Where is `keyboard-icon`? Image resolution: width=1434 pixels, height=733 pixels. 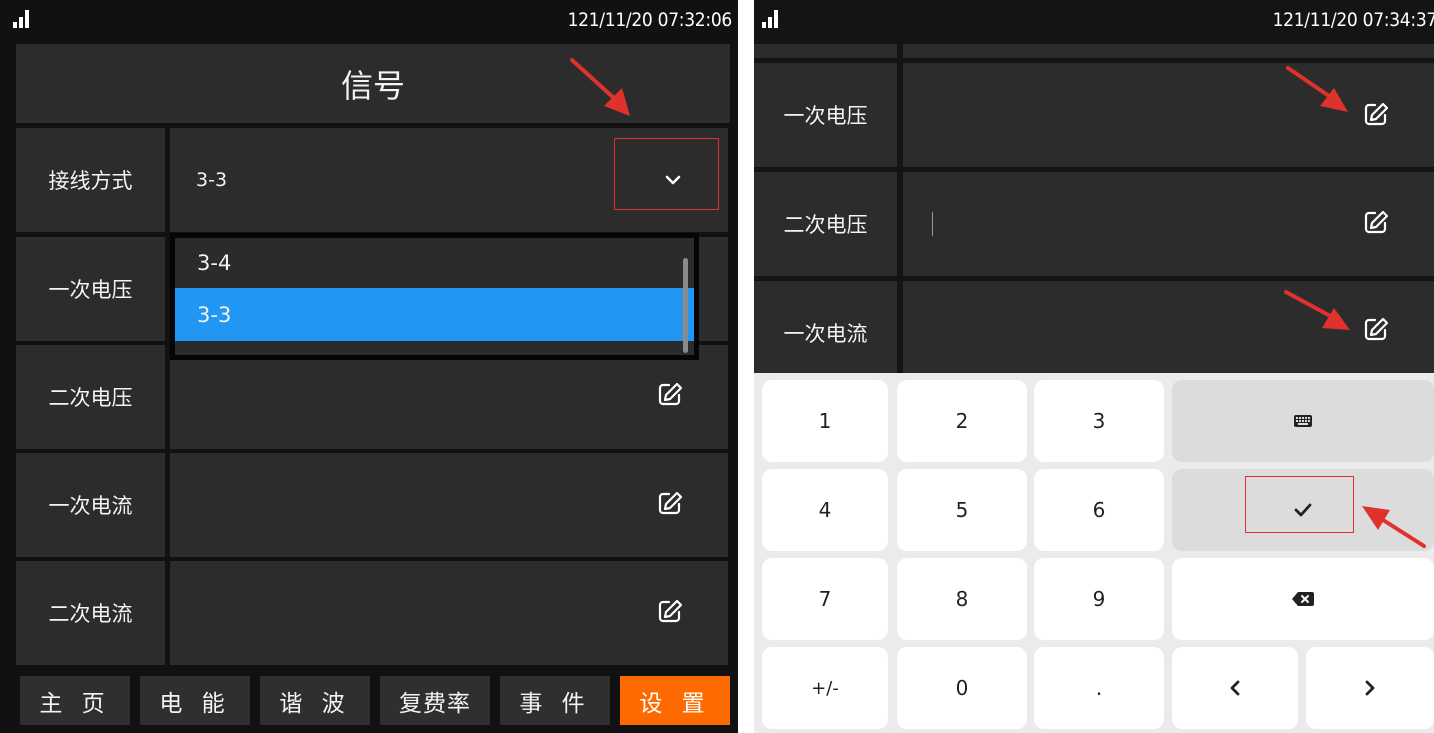
keyboard-icon is located at coordinates (1303, 421).